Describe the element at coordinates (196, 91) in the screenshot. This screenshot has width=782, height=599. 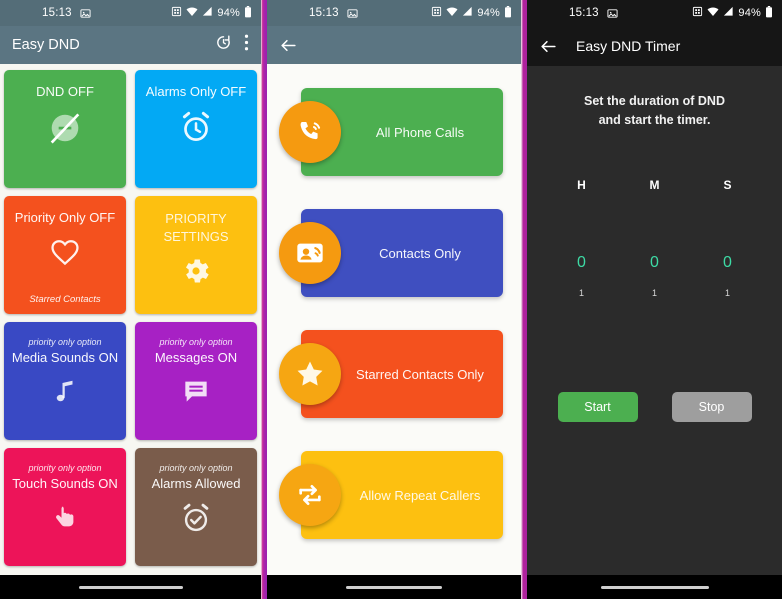
I see `tile-label: Alarms Only OFF` at that location.